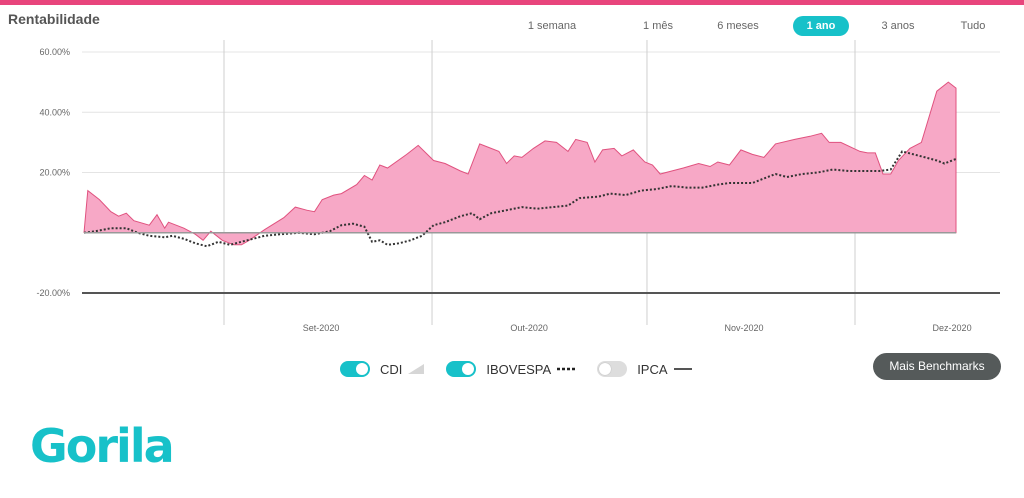  I want to click on chart-legend: CDI IBOVESPA IPCA, so click(516, 369).